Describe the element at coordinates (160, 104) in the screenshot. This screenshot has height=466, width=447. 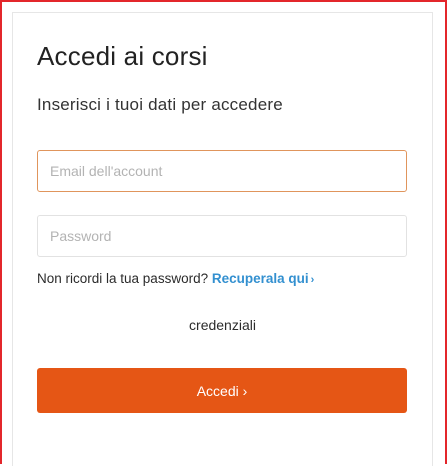
I see `login-subtitle: Inserisci i tuoi dati per accedere` at that location.